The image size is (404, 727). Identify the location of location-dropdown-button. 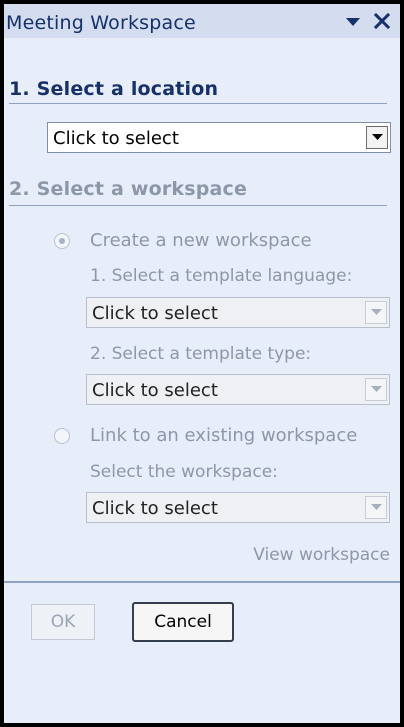
(377, 137).